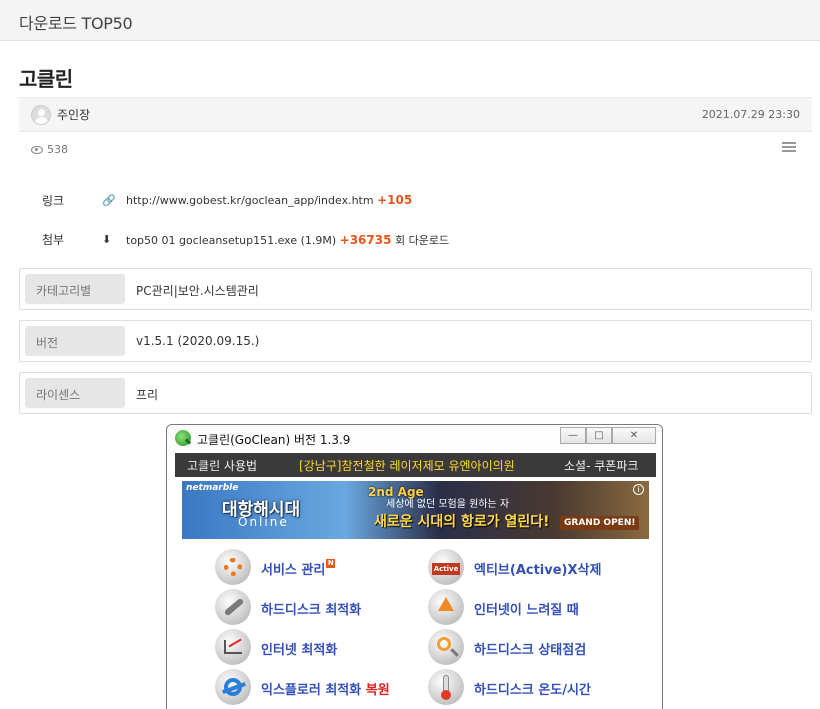 This screenshot has height=709, width=820. I want to click on property-category: 카테고리별 PC관리|보안.시스템관리, so click(415, 289).